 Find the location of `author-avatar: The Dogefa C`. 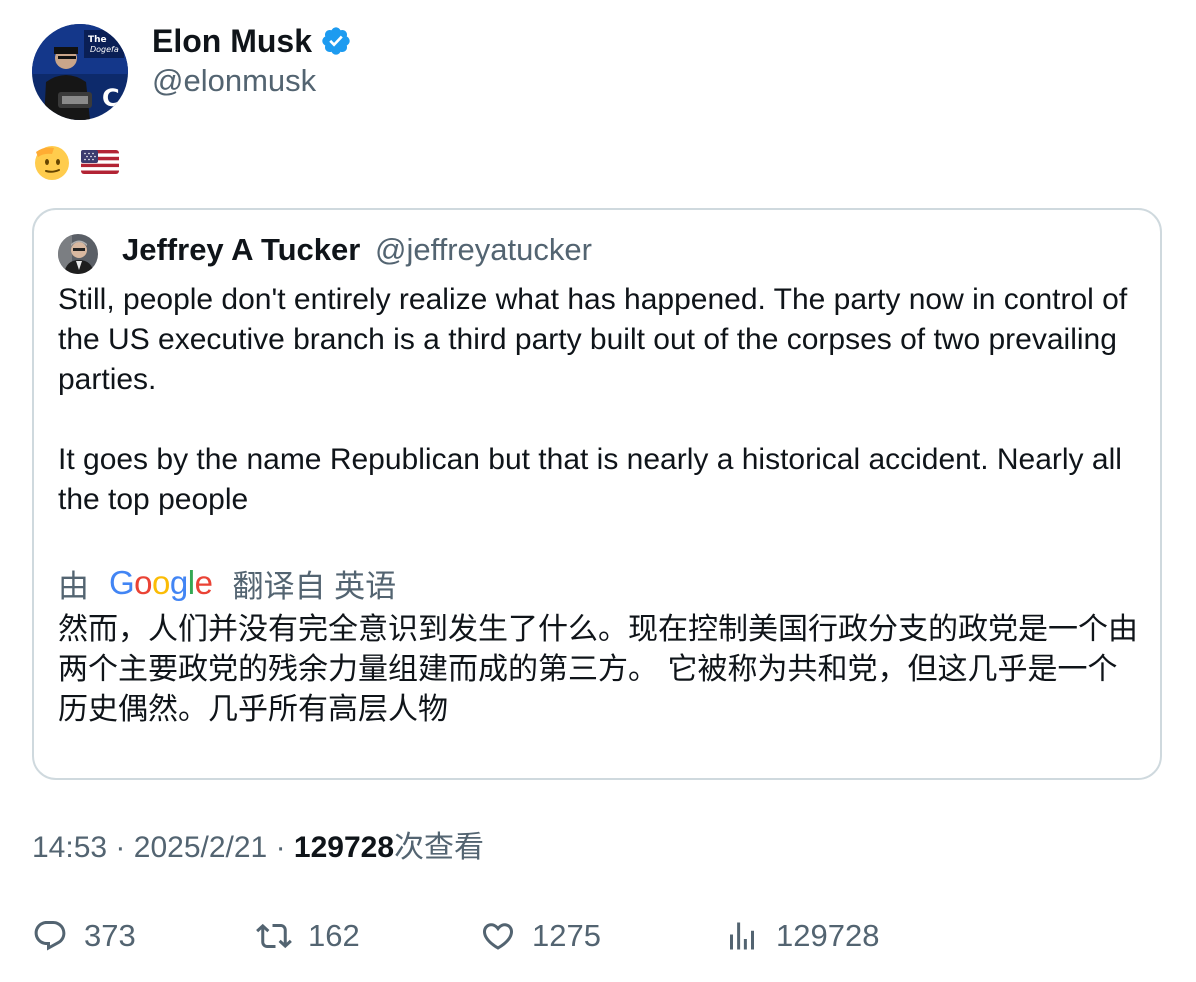

author-avatar: The Dogefa C is located at coordinates (80, 72).